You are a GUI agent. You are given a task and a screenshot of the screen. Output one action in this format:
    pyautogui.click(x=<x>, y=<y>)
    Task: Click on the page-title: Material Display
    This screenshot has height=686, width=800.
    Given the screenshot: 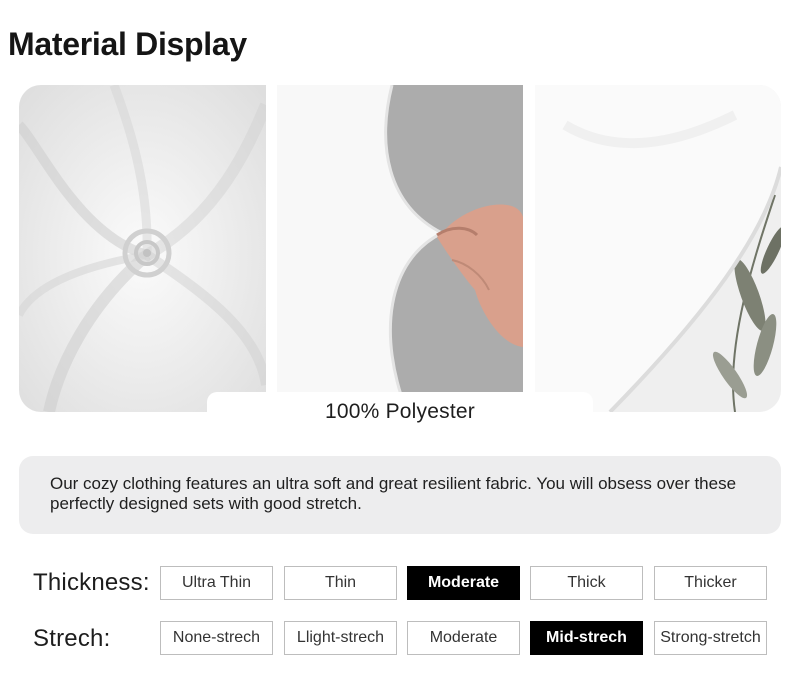 What is the action you would take?
    pyautogui.click(x=127, y=44)
    